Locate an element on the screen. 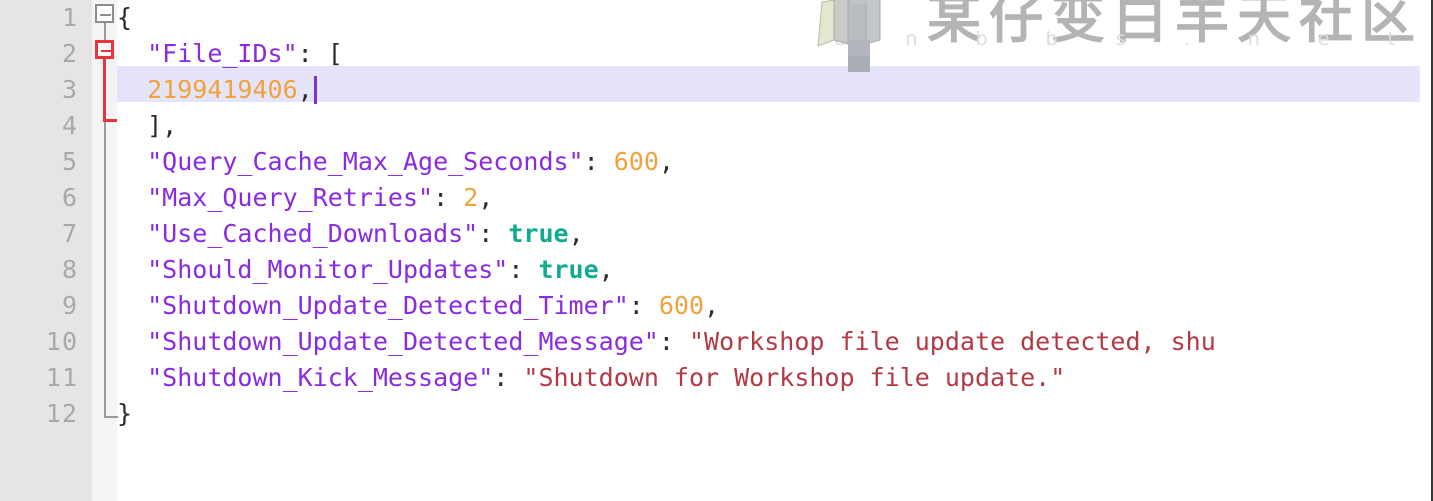 The width and height of the screenshot is (1433, 501). fold-guide-line-root-body is located at coordinates (105, 270).